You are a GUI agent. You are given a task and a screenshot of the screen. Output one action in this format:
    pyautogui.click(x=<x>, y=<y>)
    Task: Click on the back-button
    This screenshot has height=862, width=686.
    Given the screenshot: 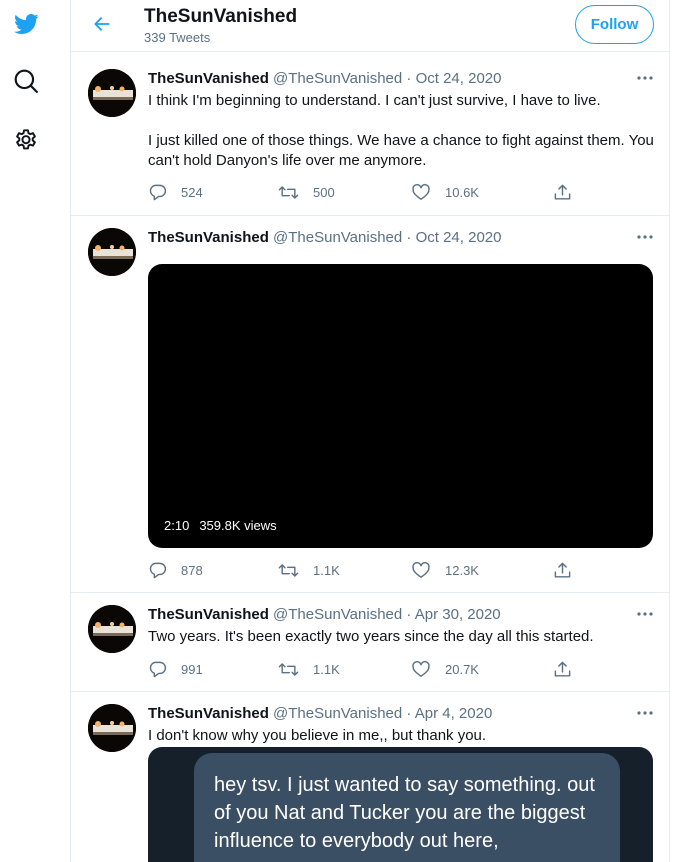 What is the action you would take?
    pyautogui.click(x=102, y=24)
    